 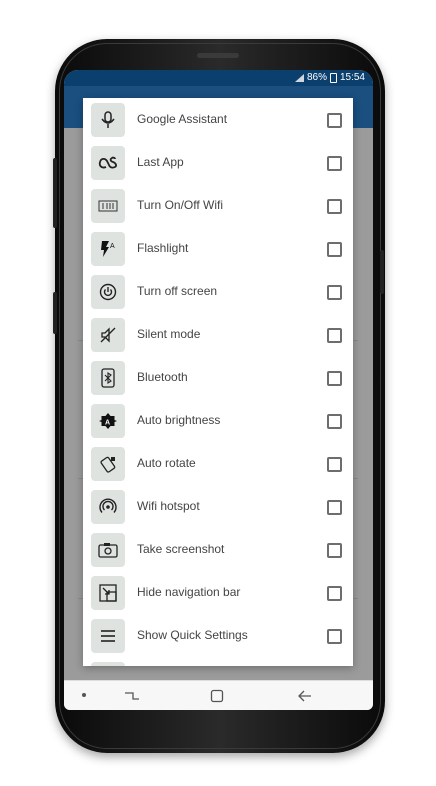 I want to click on list-item-label: Turn On/Off Wifi, so click(x=180, y=205).